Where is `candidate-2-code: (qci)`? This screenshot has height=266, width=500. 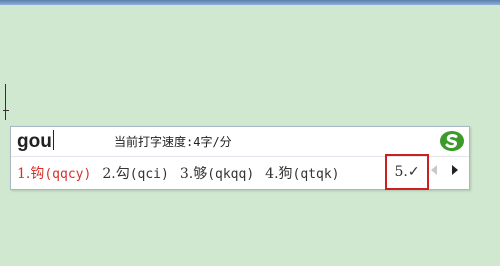 candidate-2-code: (qci) is located at coordinates (149, 174).